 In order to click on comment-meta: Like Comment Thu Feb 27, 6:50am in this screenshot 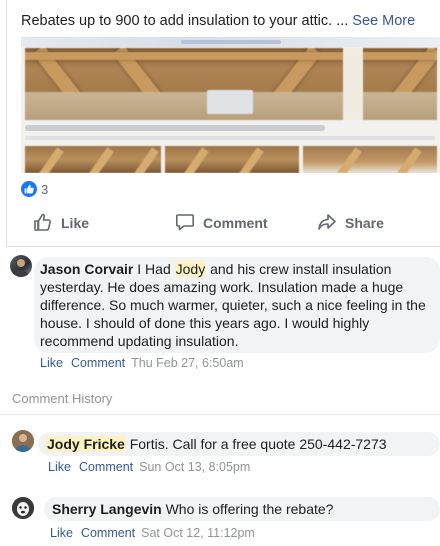, I will do `click(142, 363)`.